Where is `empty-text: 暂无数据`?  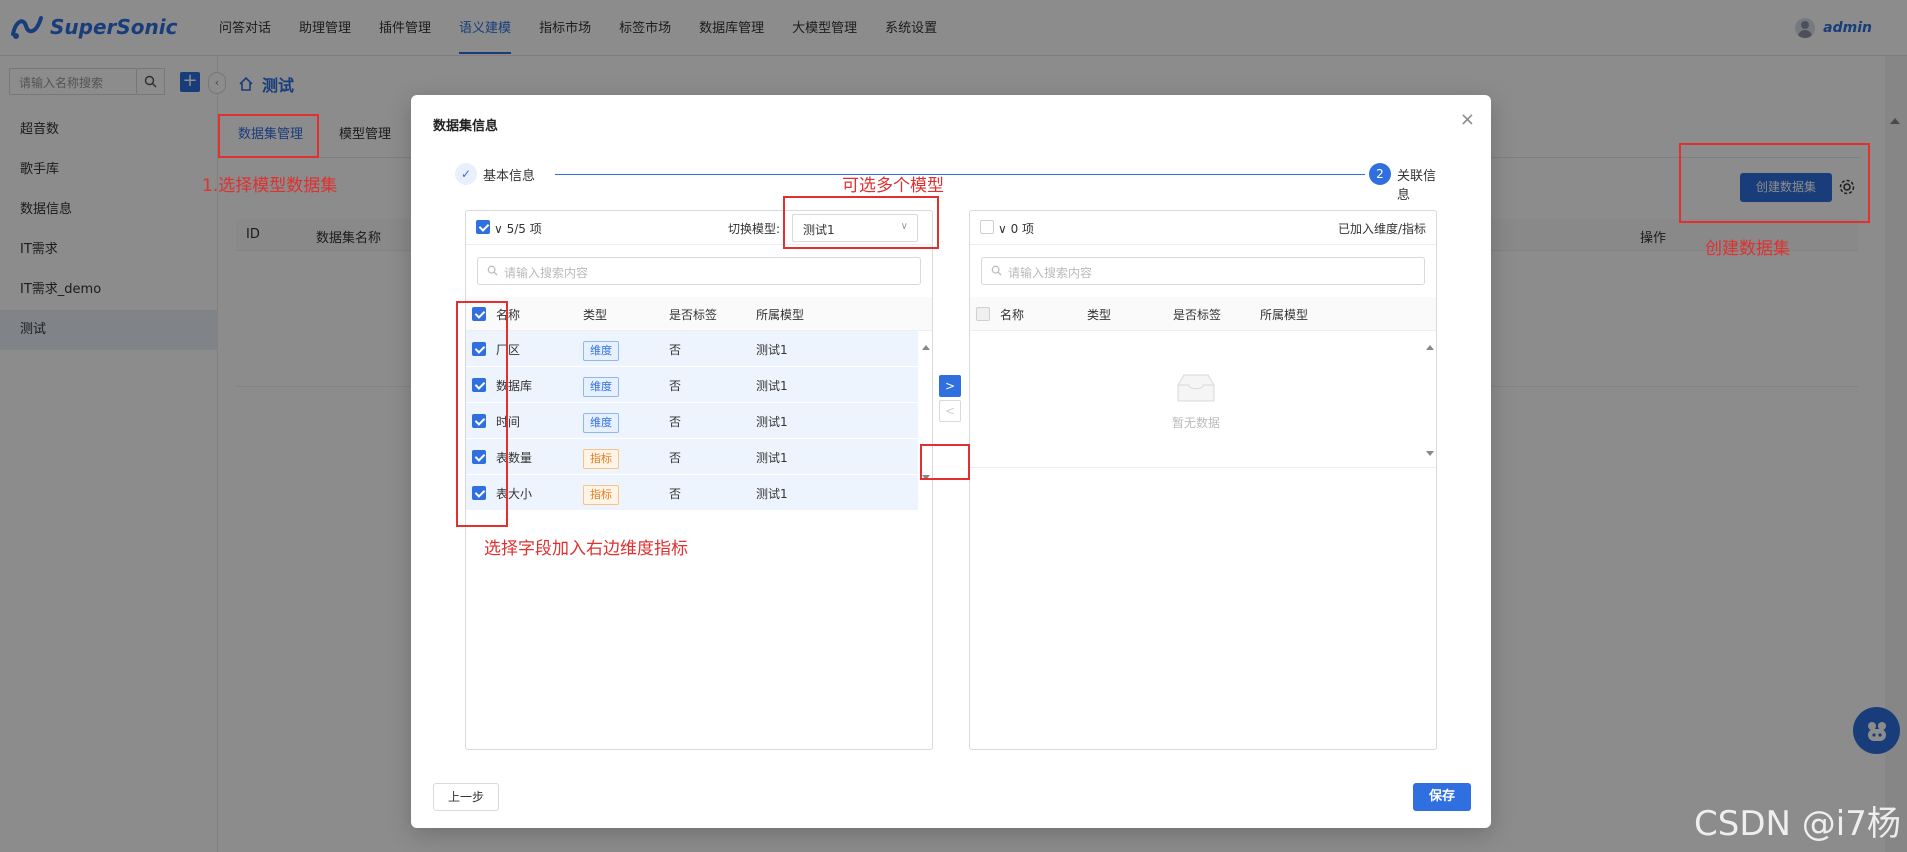
empty-text: 暂无数据 is located at coordinates (1195, 423).